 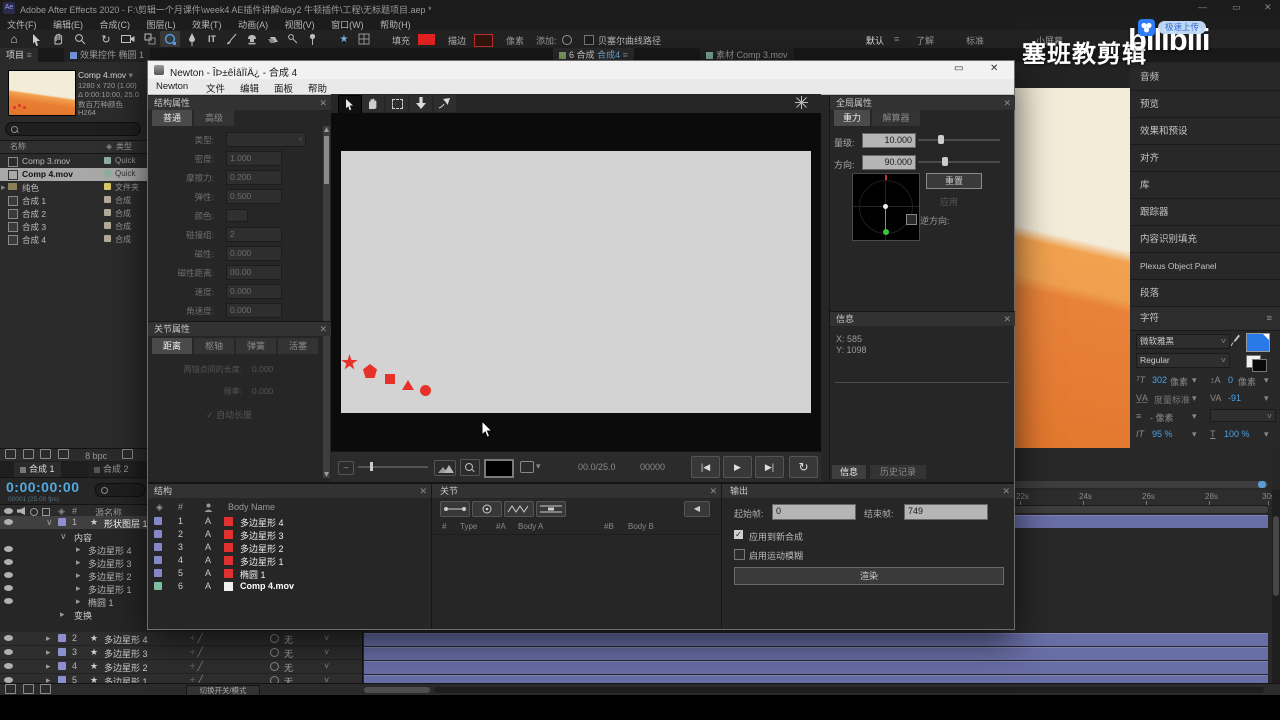 What do you see at coordinates (816, 667) in the screenshot?
I see `layer-bar` at bounding box center [816, 667].